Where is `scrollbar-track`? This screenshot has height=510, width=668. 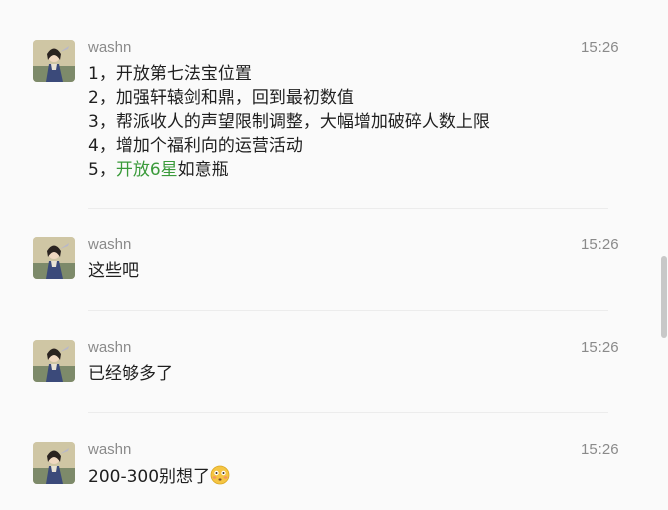
scrollbar-track is located at coordinates (664, 255).